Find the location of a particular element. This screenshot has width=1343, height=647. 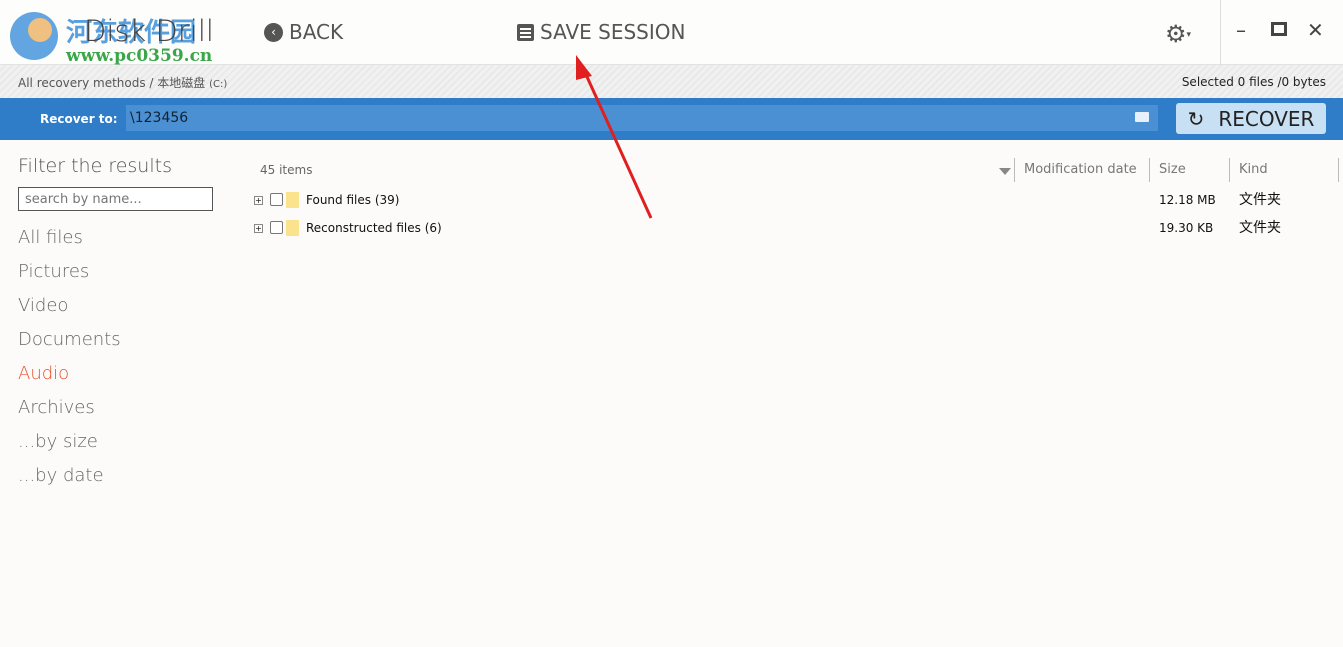

settings-button: ⚙▾ is located at coordinates (1178, 34).